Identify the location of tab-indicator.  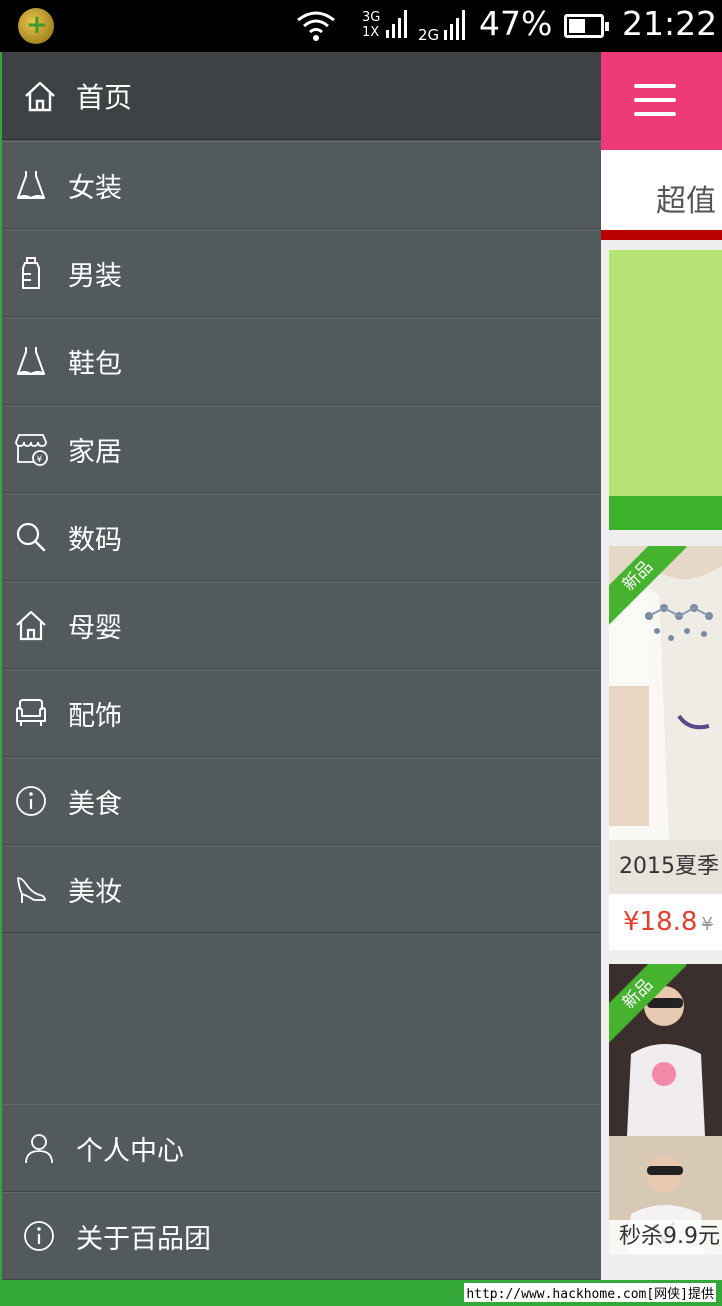
(661, 235).